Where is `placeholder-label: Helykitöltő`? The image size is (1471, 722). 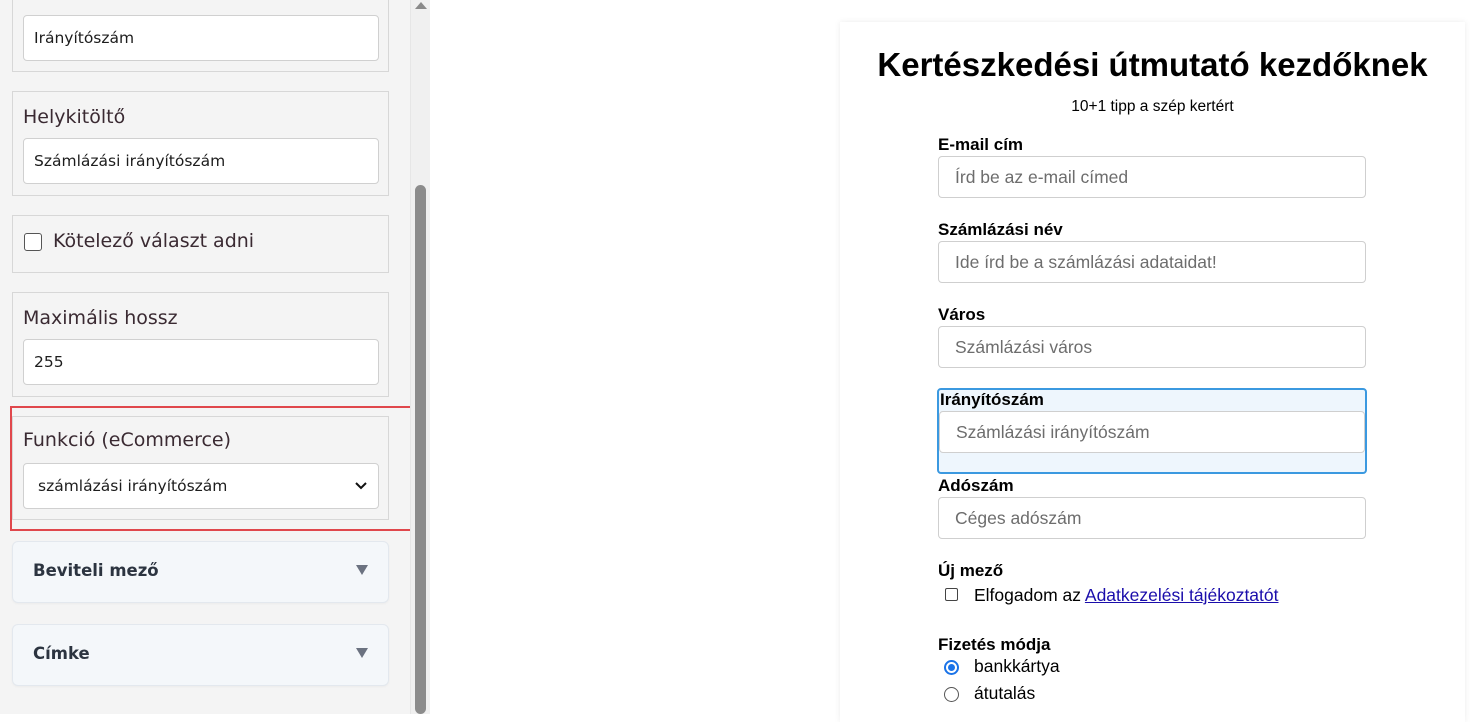 placeholder-label: Helykitöltő is located at coordinates (74, 117).